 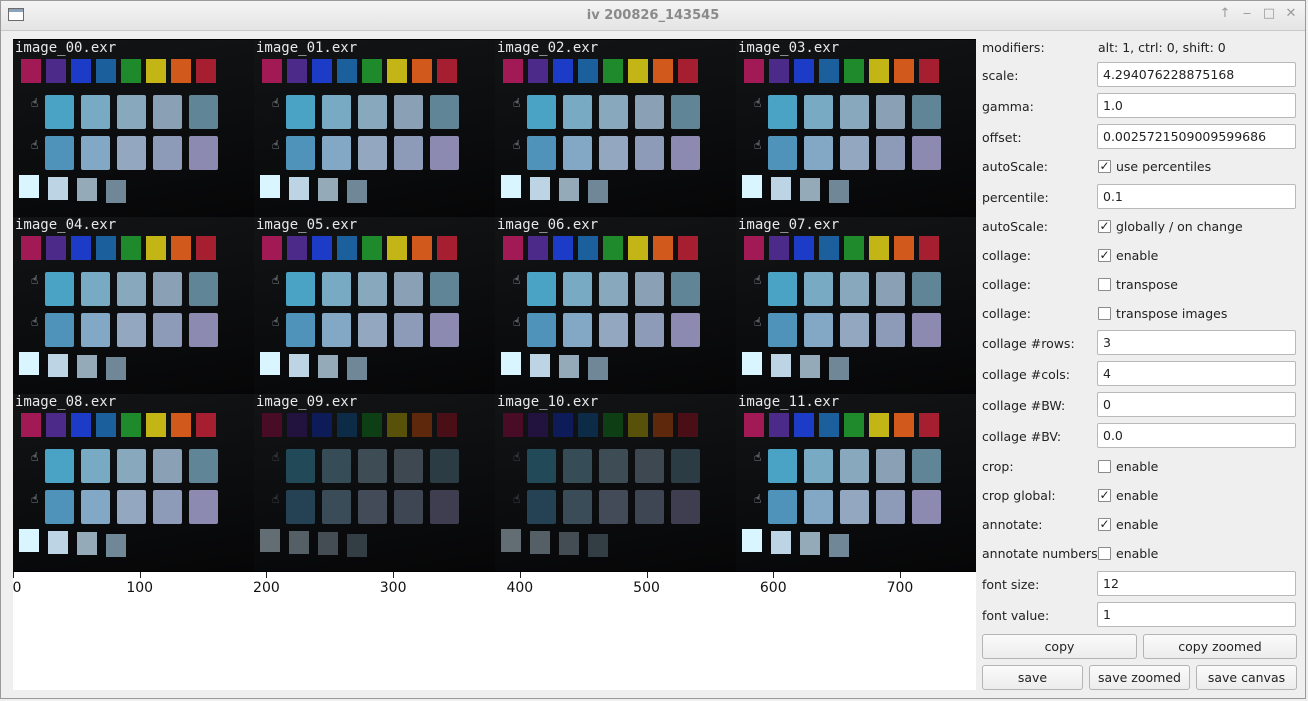 I want to click on scale-input: 4.294076228875168, so click(x=1196, y=74).